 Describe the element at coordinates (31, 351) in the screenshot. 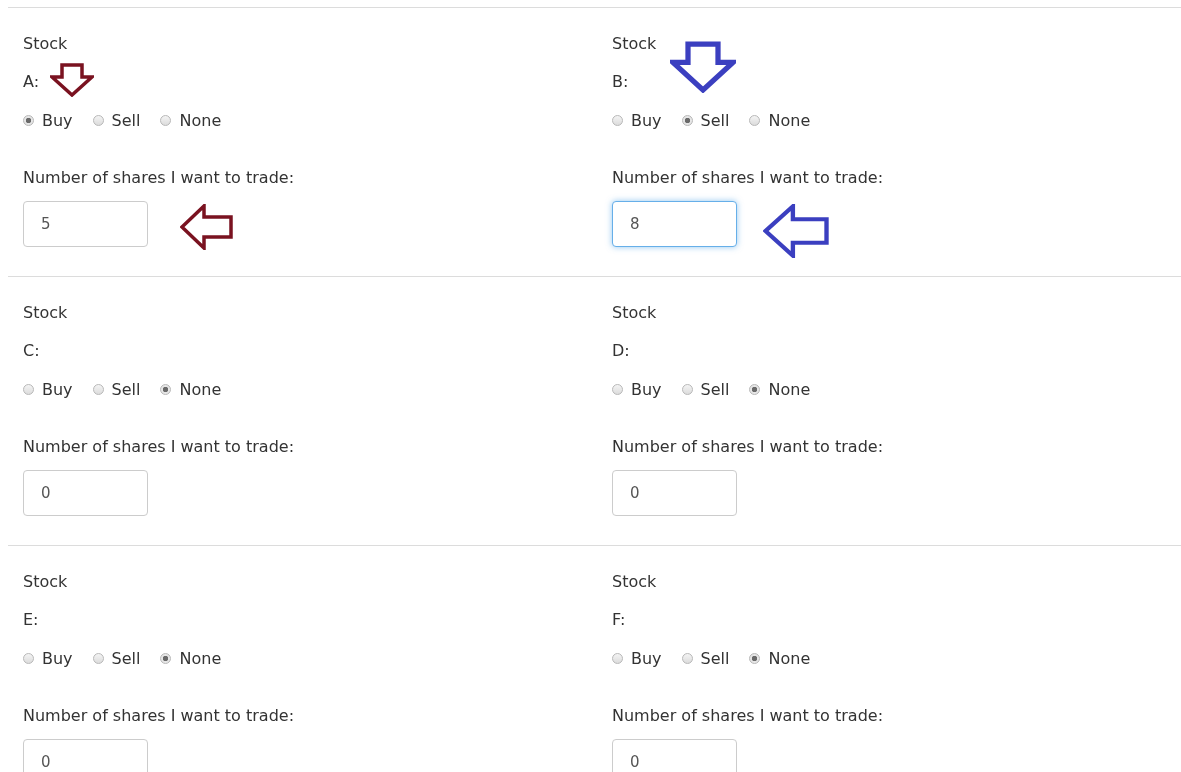

I see `stock-label: C:` at that location.